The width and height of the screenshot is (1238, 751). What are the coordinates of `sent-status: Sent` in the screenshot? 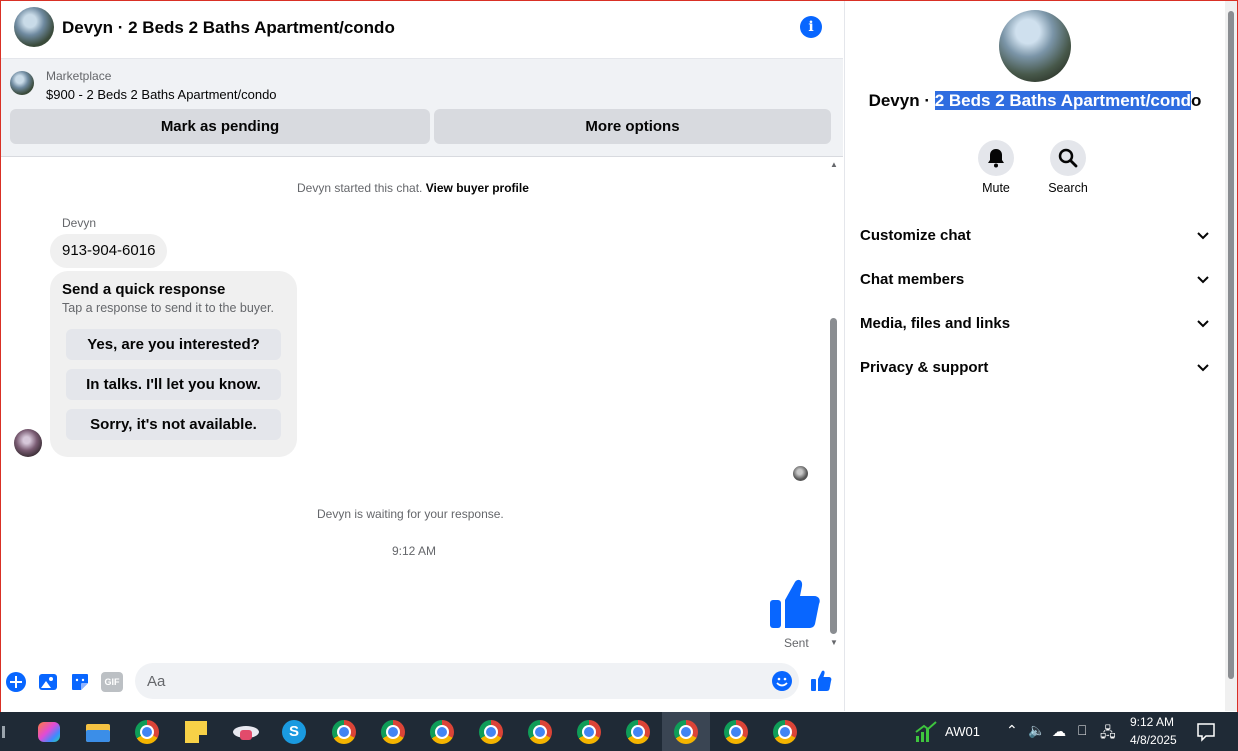 It's located at (796, 643).